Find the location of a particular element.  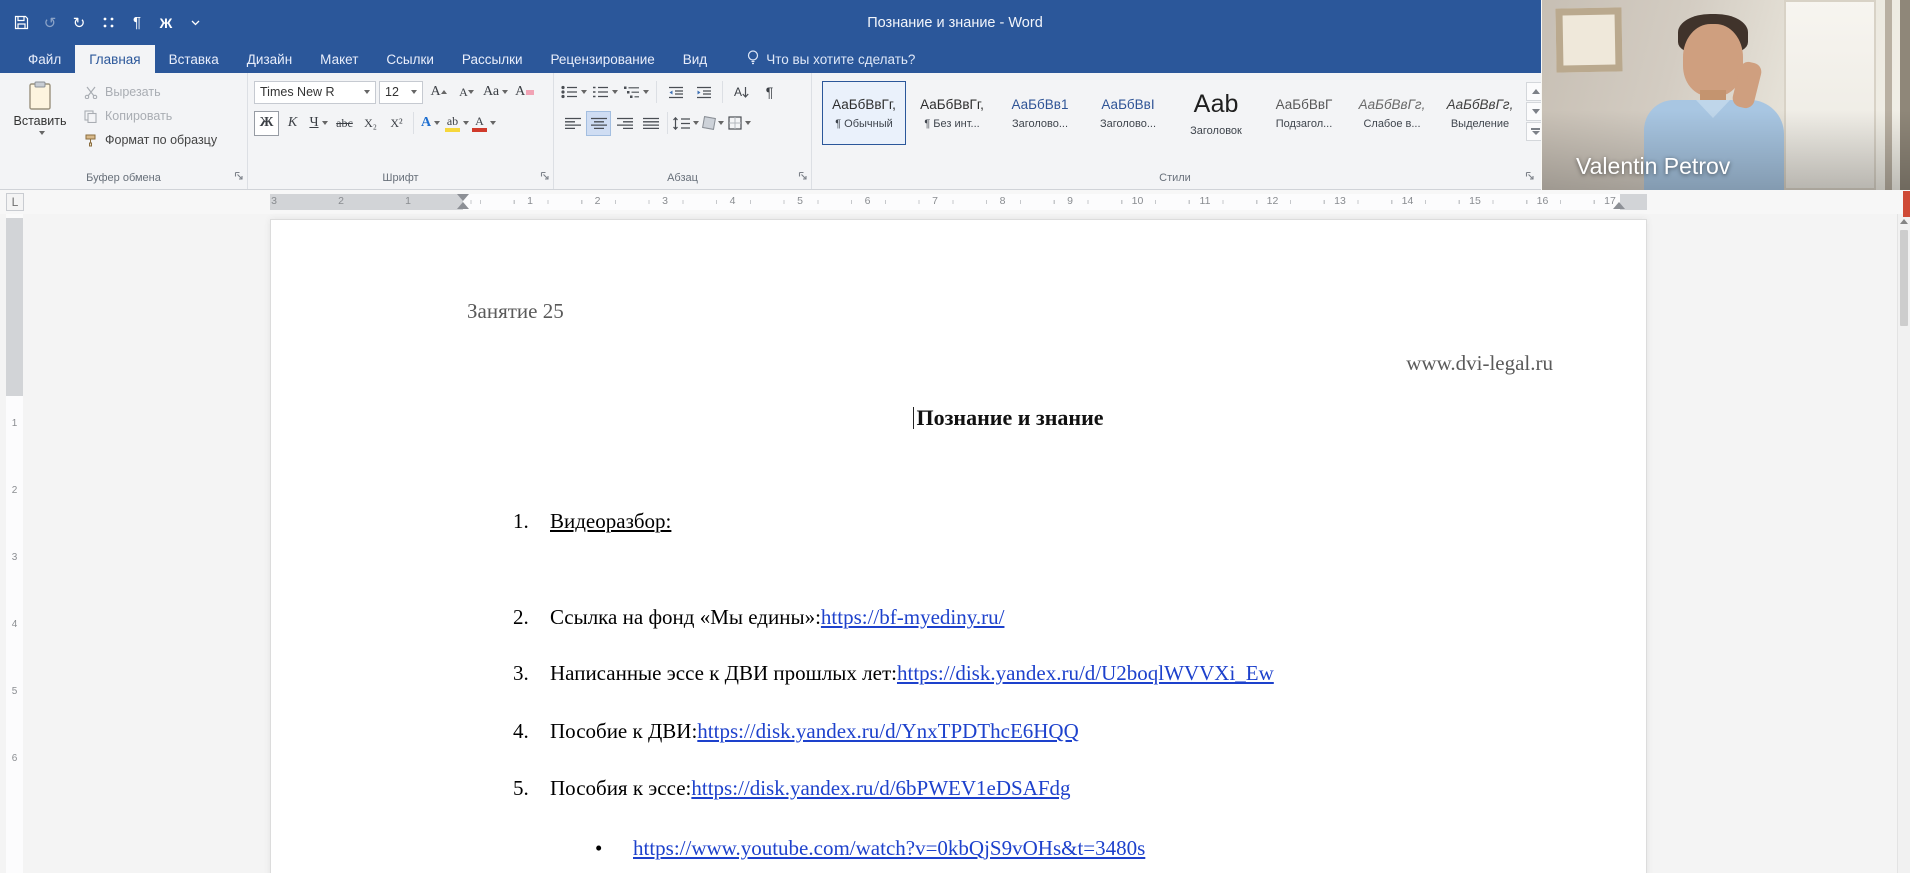

borders-icon is located at coordinates (735, 123).